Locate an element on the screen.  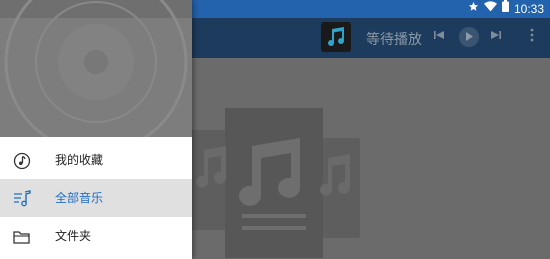
folder-icon is located at coordinates (21, 237).